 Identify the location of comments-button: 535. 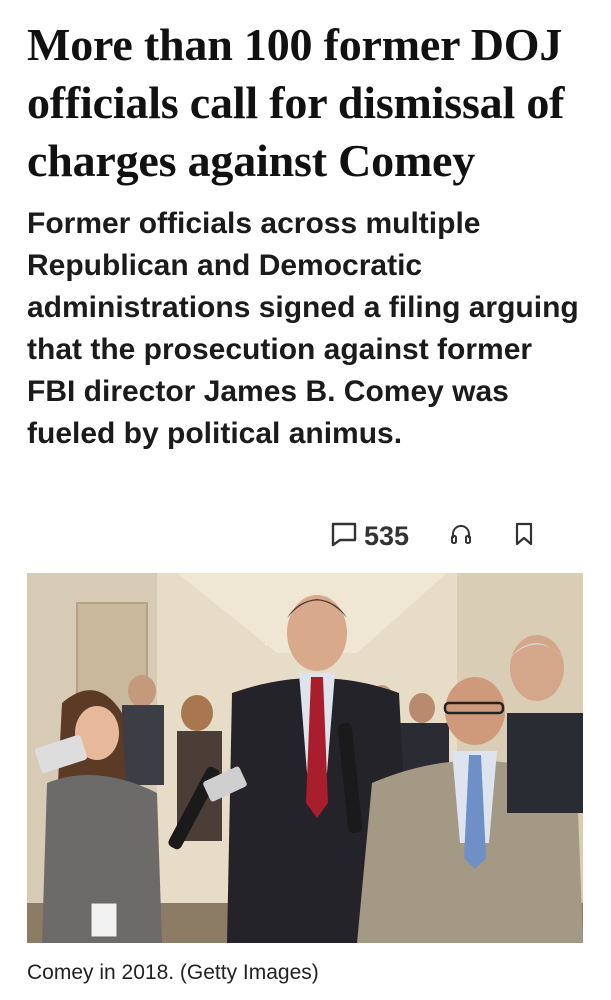
(369, 536).